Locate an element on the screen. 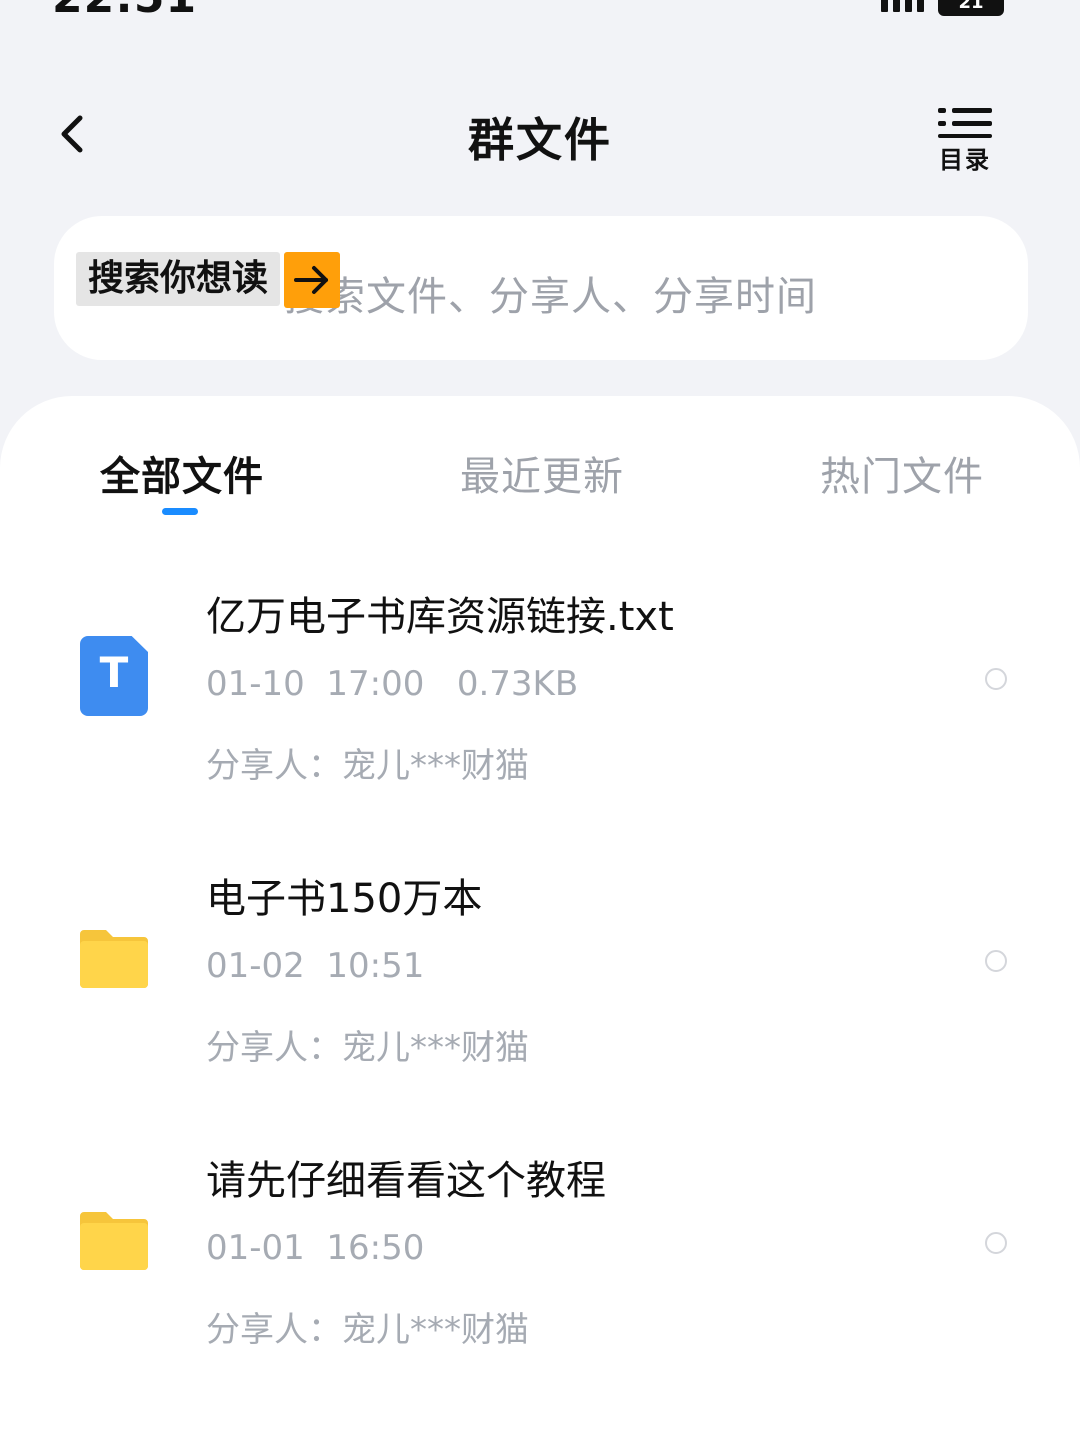 This screenshot has width=1080, height=1456. list-icon is located at coordinates (965, 123).